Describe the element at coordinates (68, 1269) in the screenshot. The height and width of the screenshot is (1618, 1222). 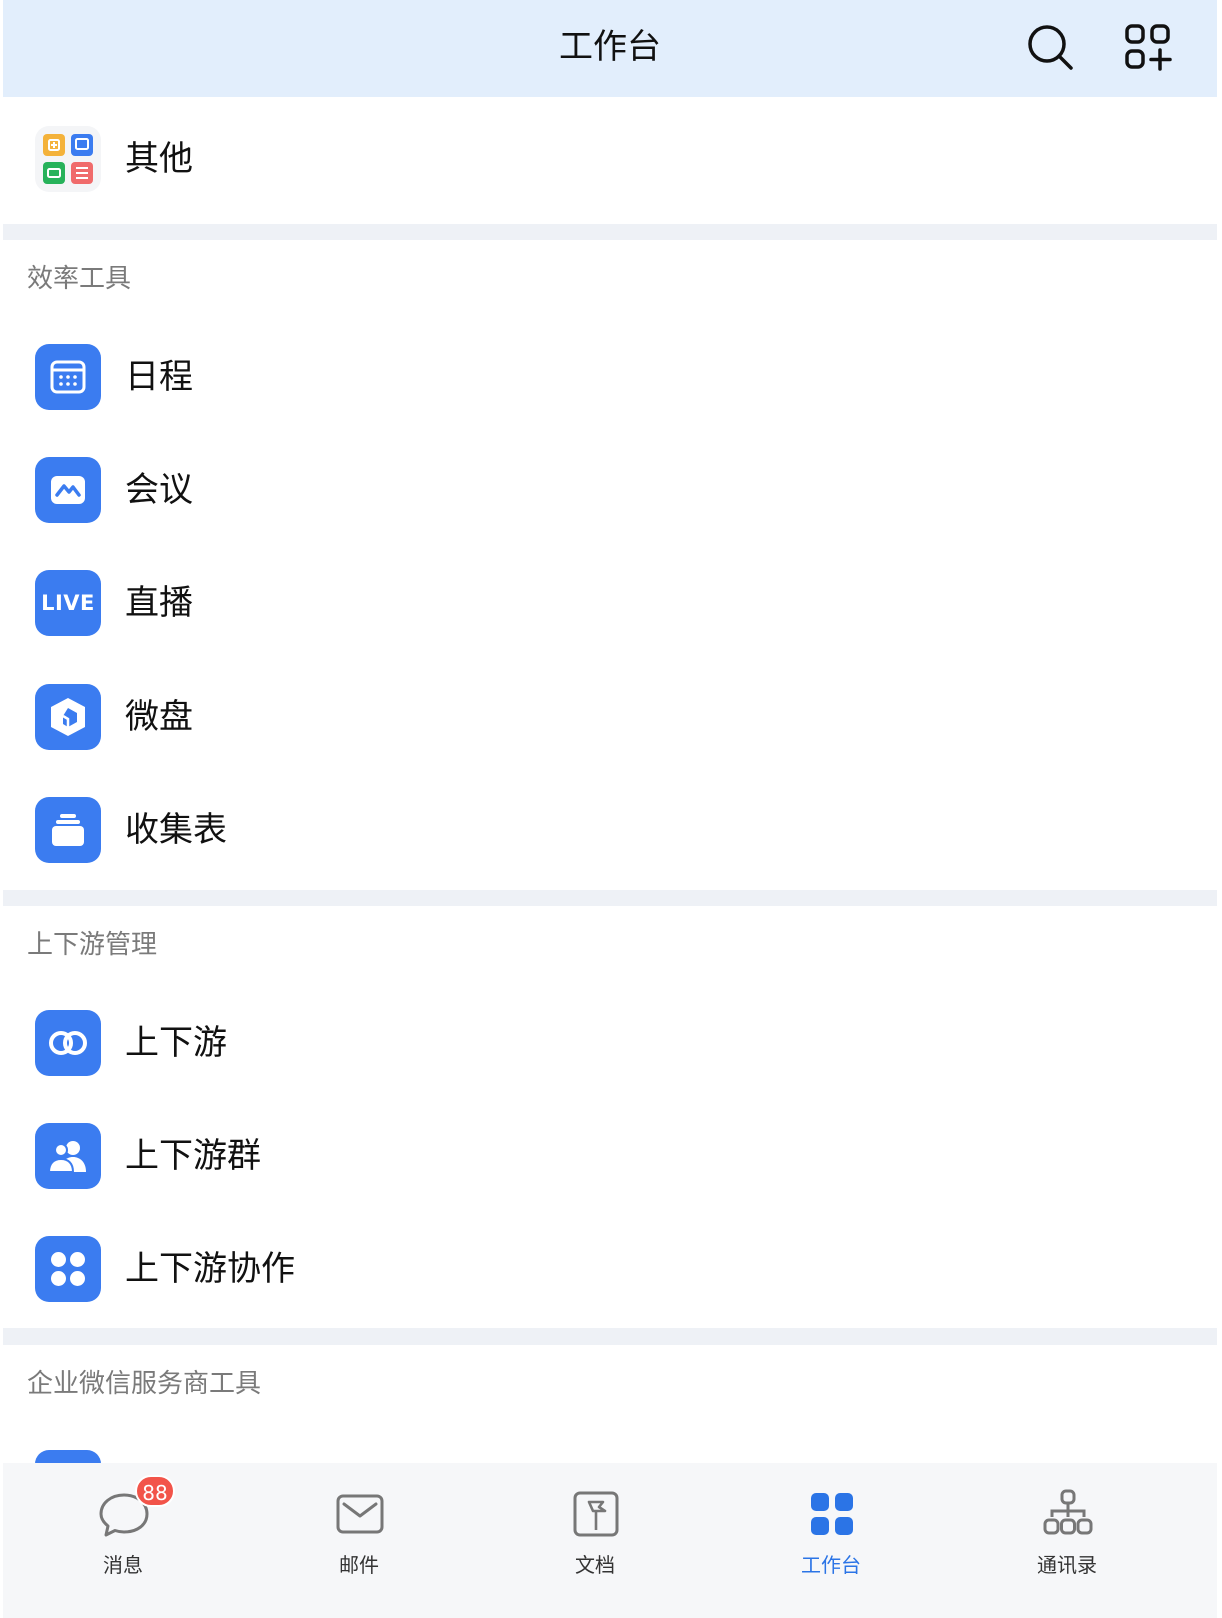
I see `collab-icon` at that location.